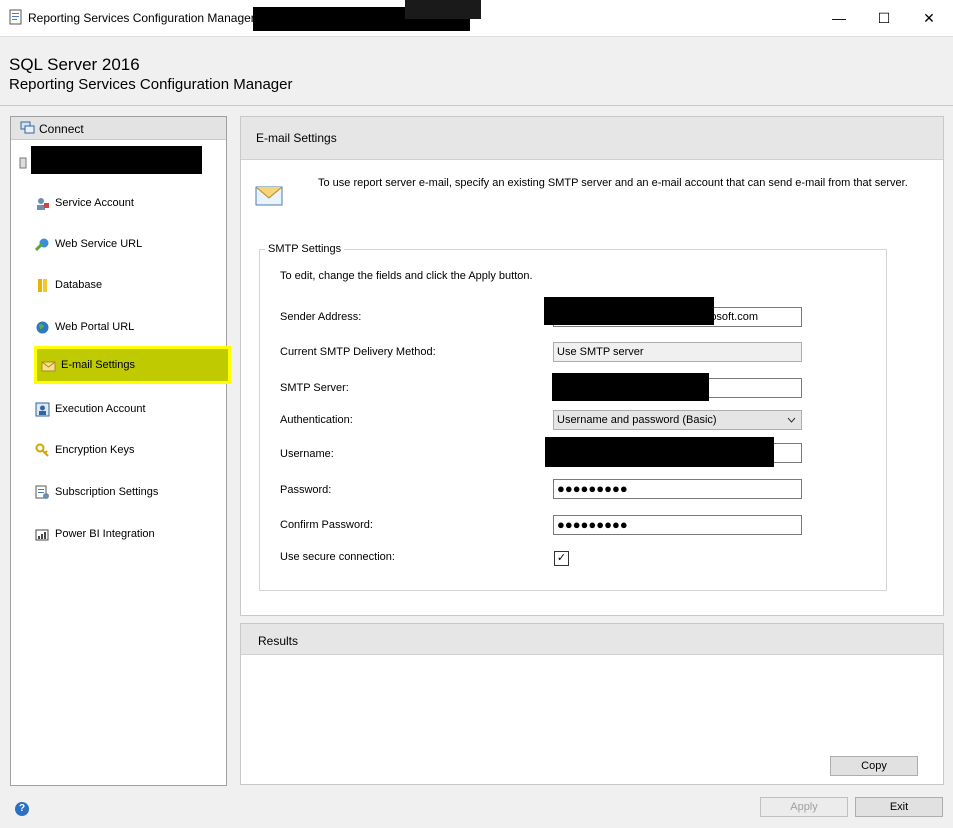  I want to click on server-icon, so click(23, 163).